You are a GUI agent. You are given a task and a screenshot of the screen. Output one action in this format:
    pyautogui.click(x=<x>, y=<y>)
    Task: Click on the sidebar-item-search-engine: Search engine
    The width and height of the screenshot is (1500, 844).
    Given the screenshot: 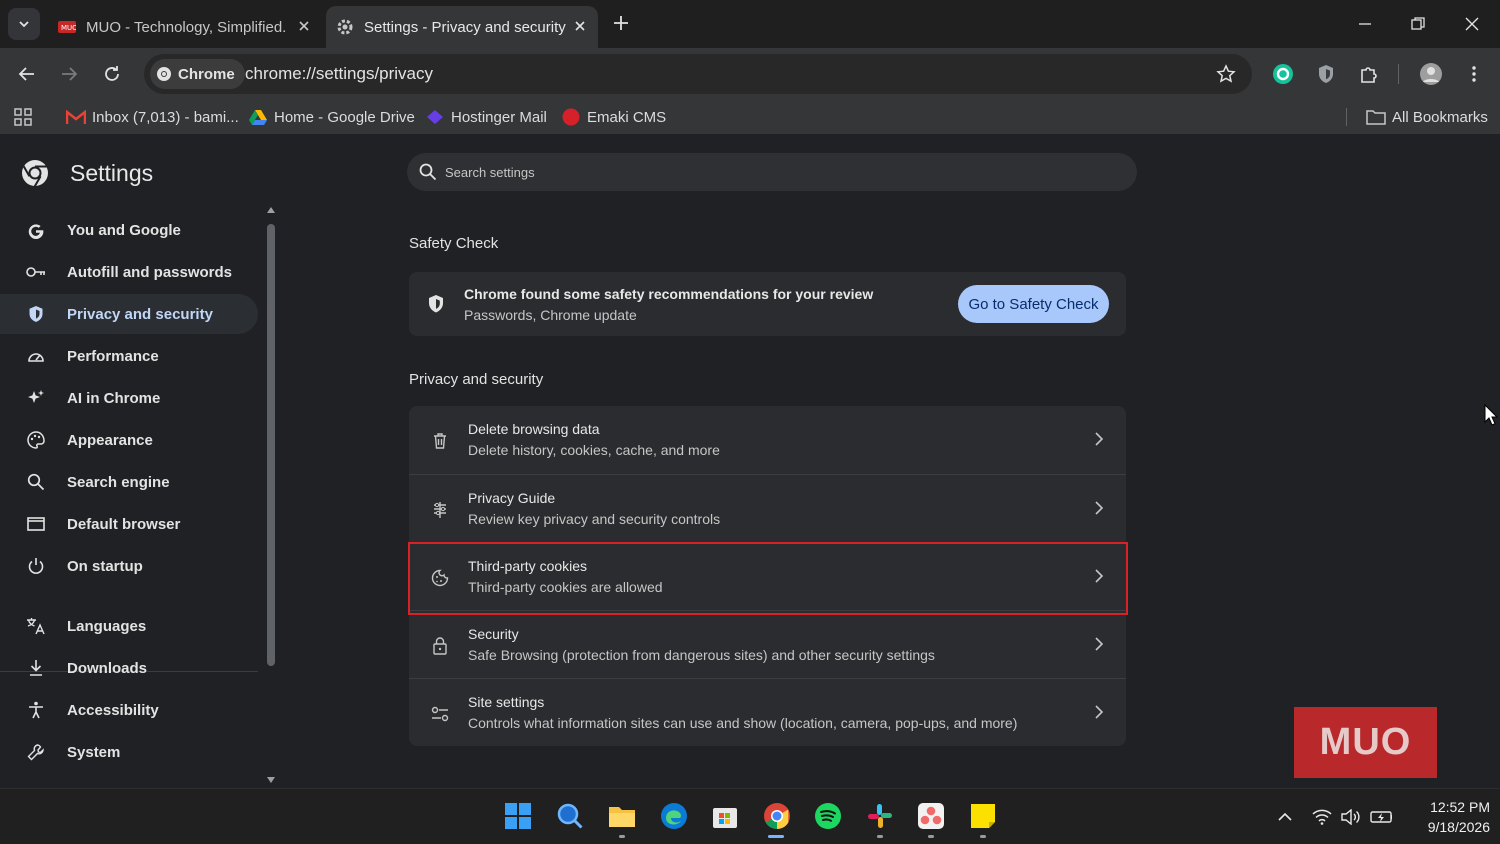 What is the action you would take?
    pyautogui.click(x=129, y=482)
    